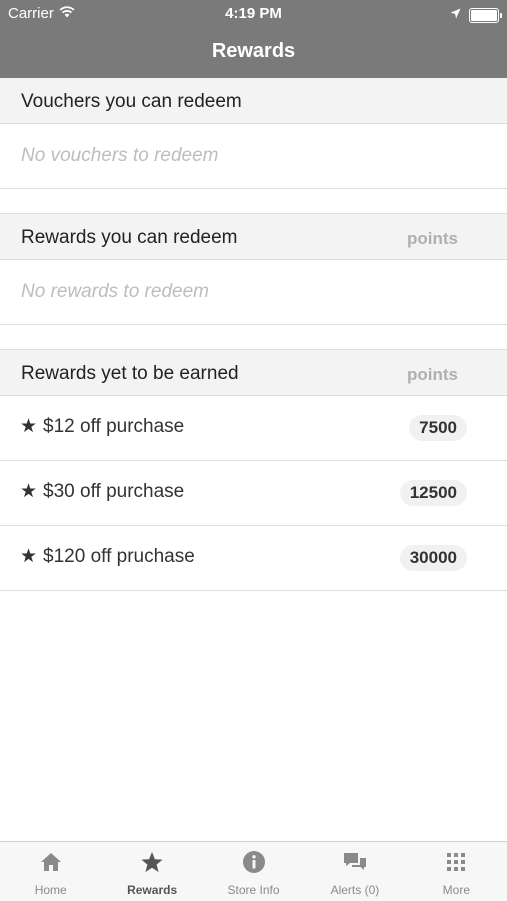 This screenshot has height=901, width=507. I want to click on reward-row: ★ $120 off pruchase 30000, so click(253, 558).